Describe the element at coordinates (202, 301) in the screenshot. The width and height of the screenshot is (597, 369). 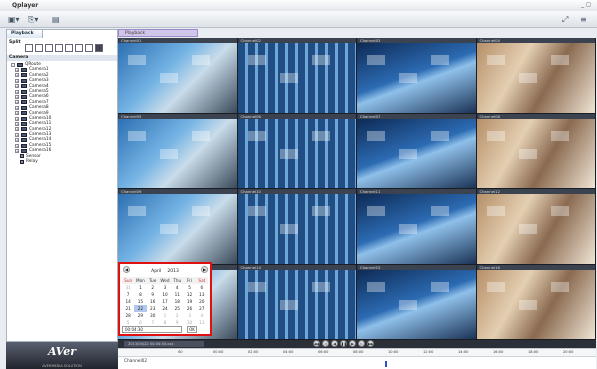
I see `calendar-day: 20` at that location.